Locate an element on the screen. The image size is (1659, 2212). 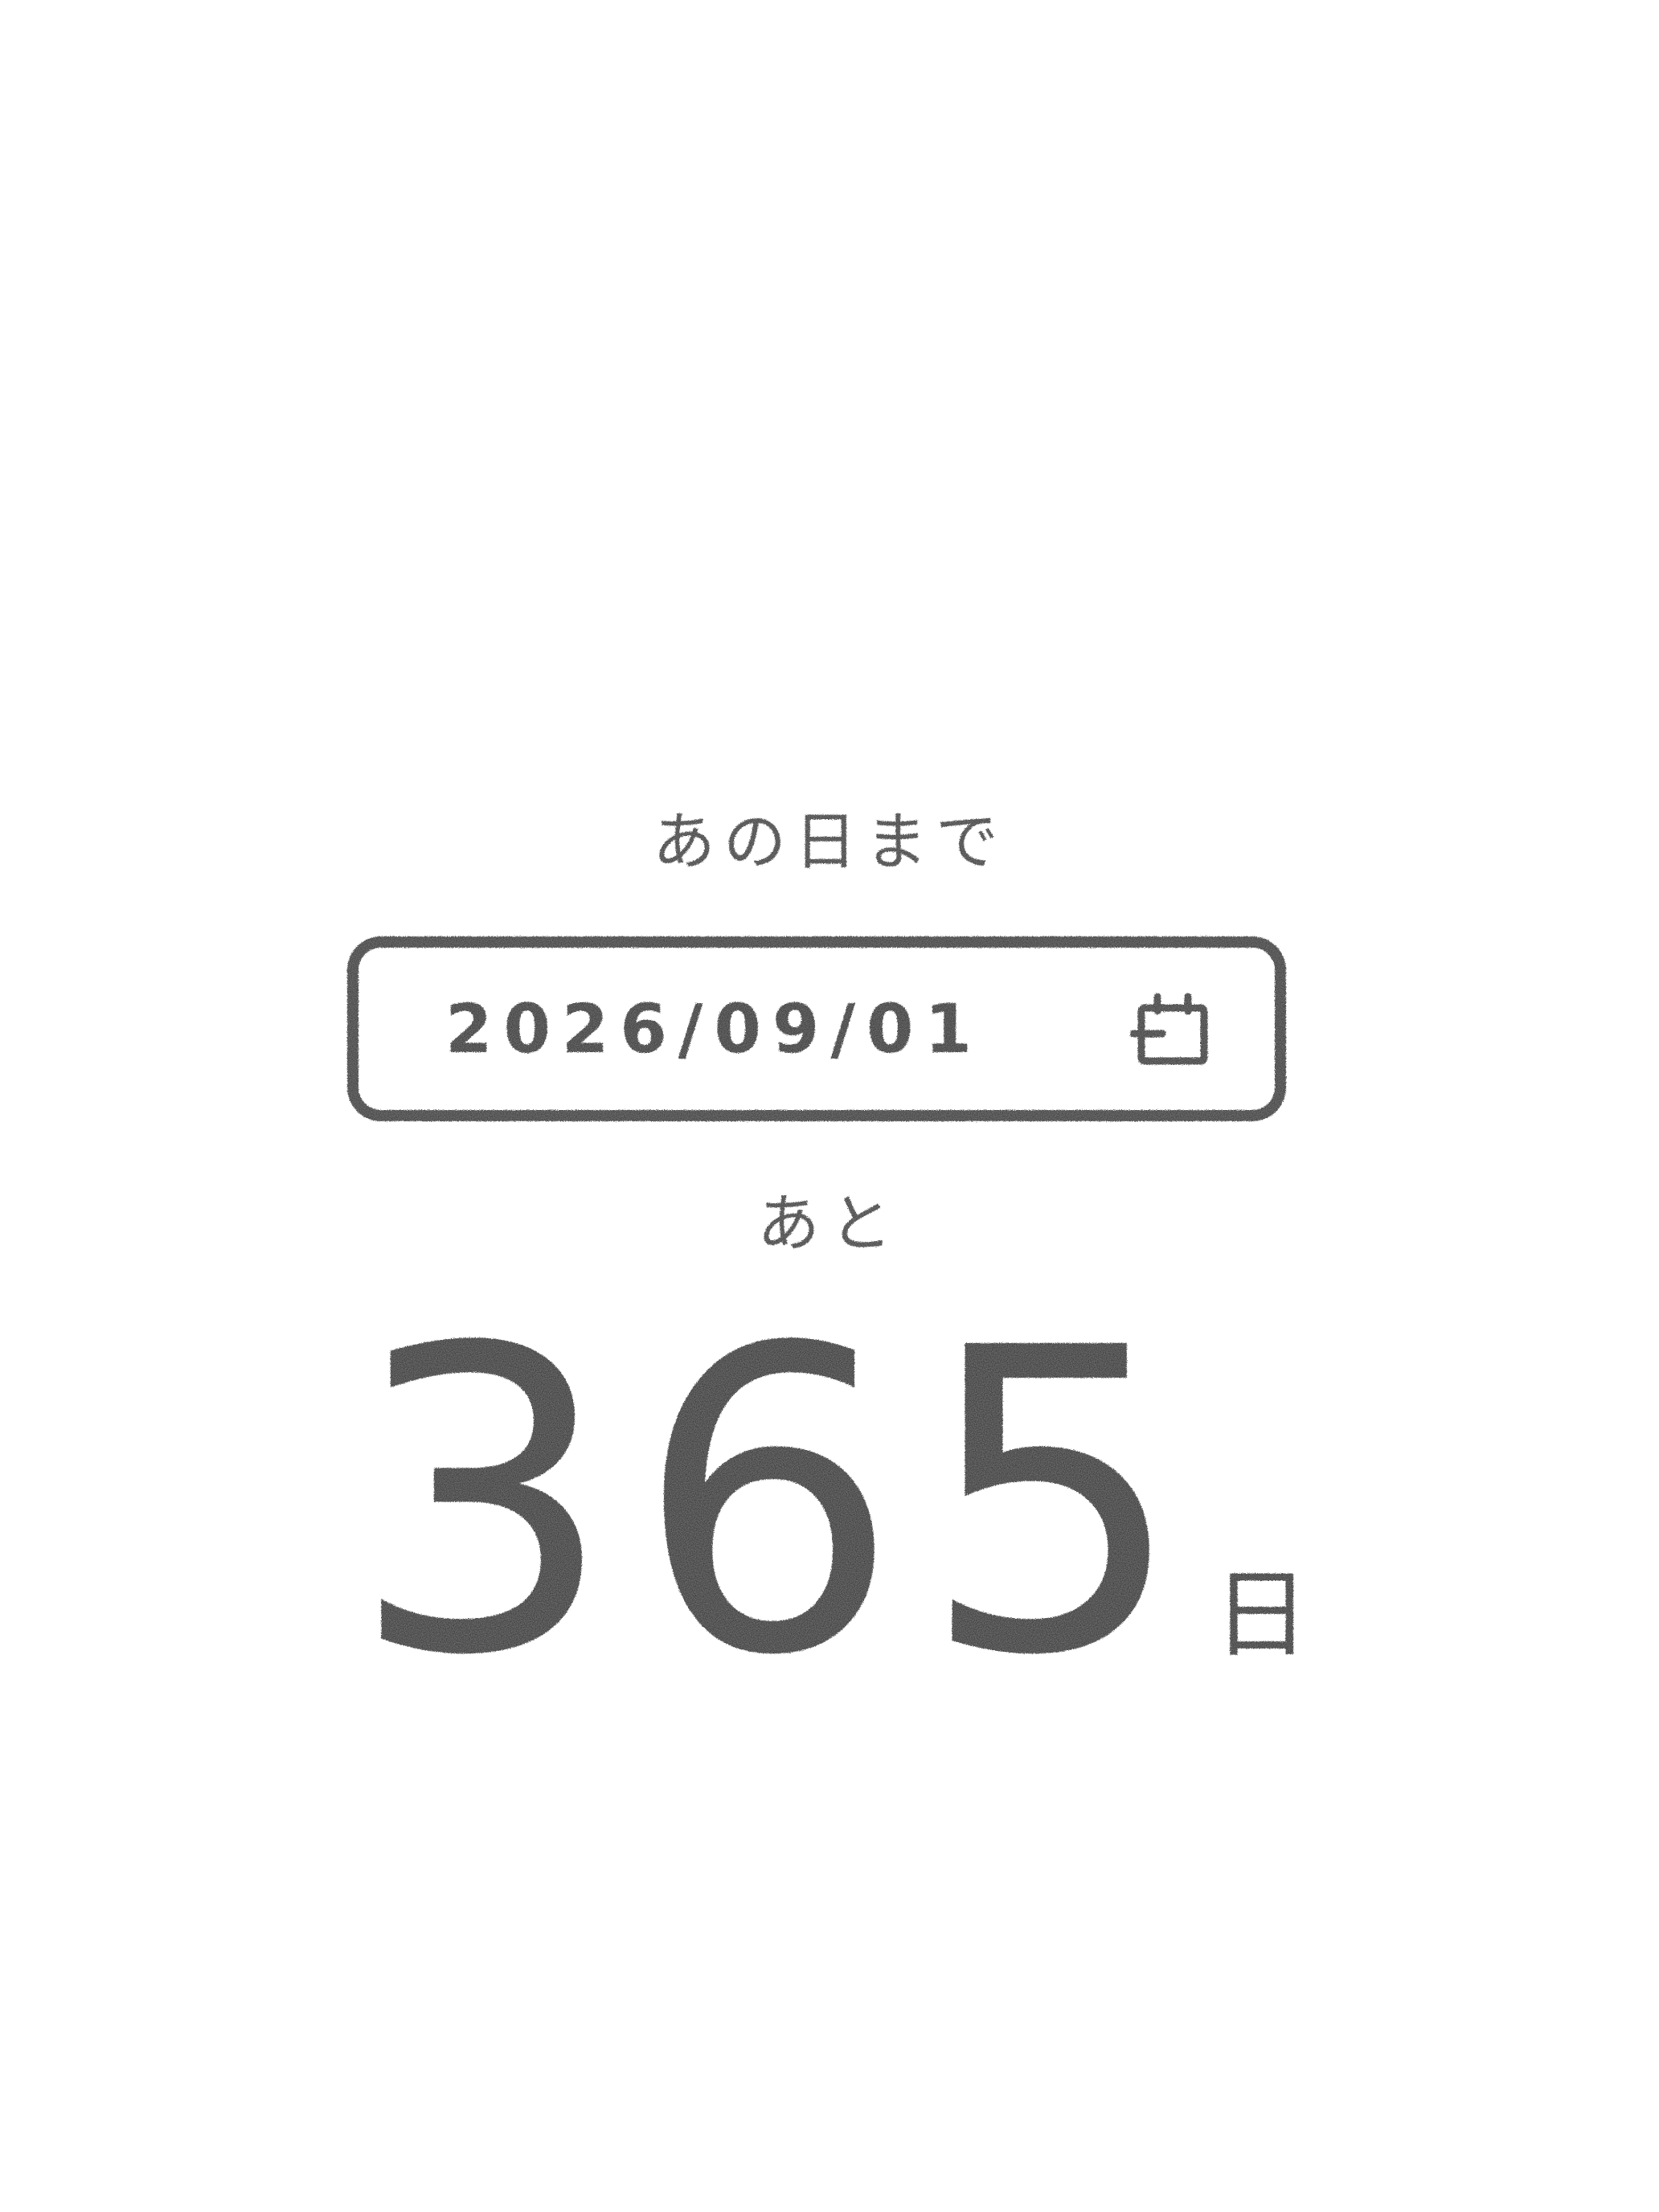
calendar-button is located at coordinates (1172, 1029).